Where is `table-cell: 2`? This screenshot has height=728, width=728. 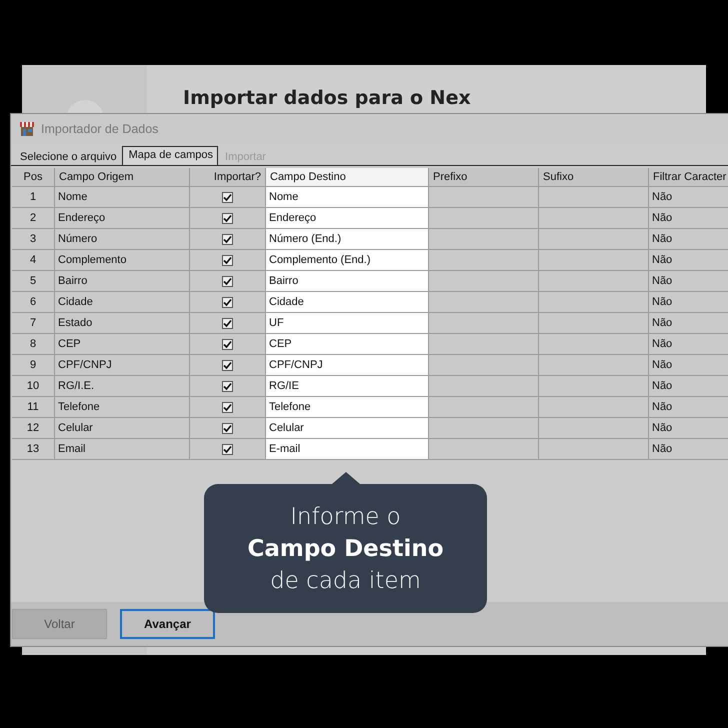 table-cell: 2 is located at coordinates (33, 218).